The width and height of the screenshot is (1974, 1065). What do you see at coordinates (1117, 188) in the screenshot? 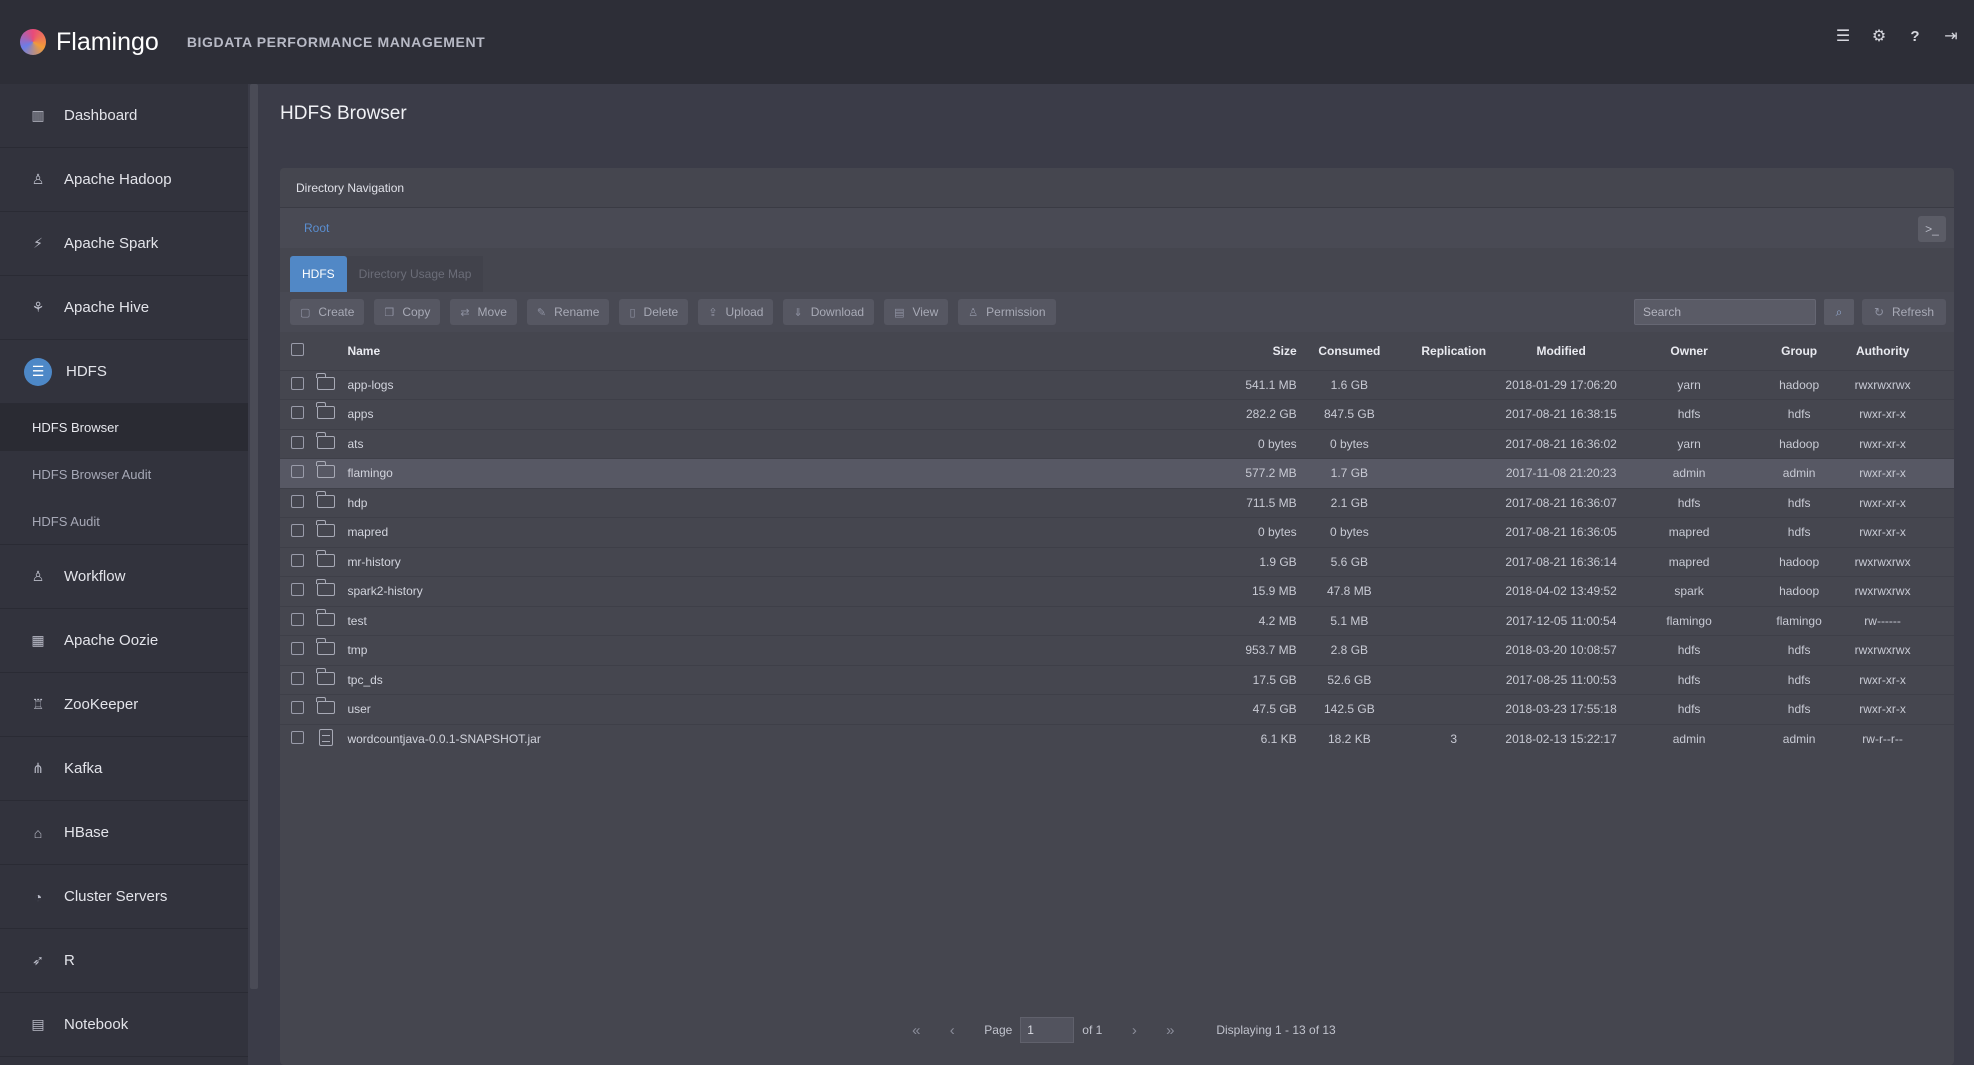
I see `panel-header: Directory Navigation` at bounding box center [1117, 188].